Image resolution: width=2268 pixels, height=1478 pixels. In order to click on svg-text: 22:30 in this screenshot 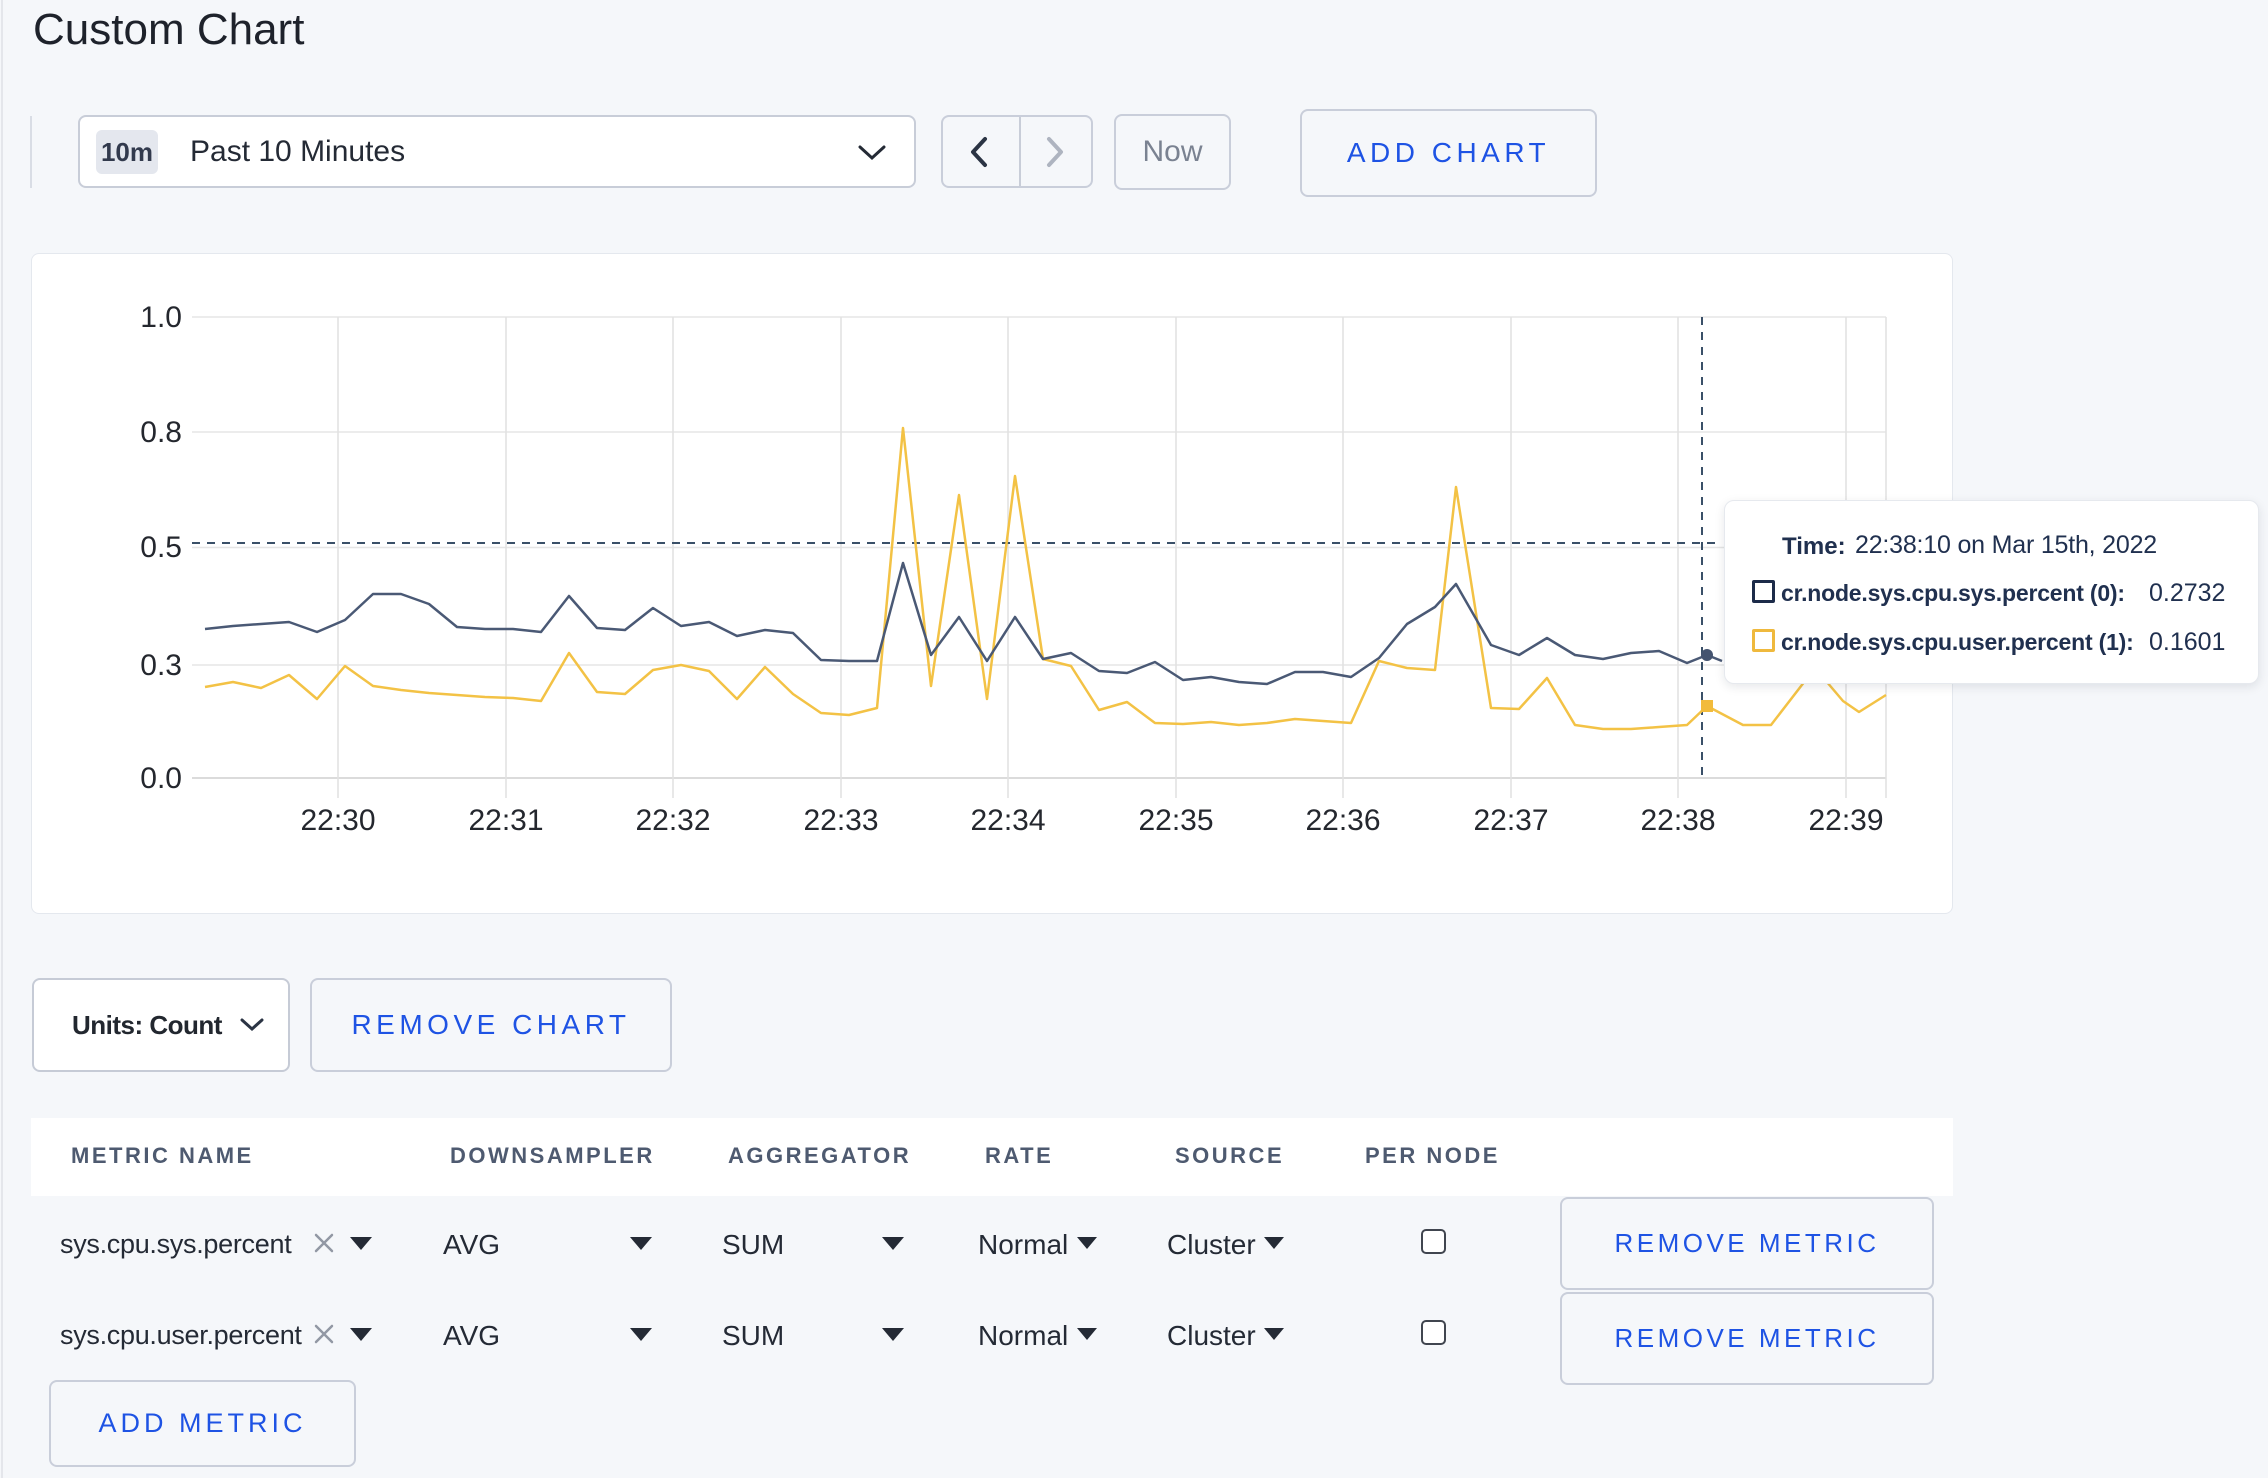, I will do `click(337, 820)`.